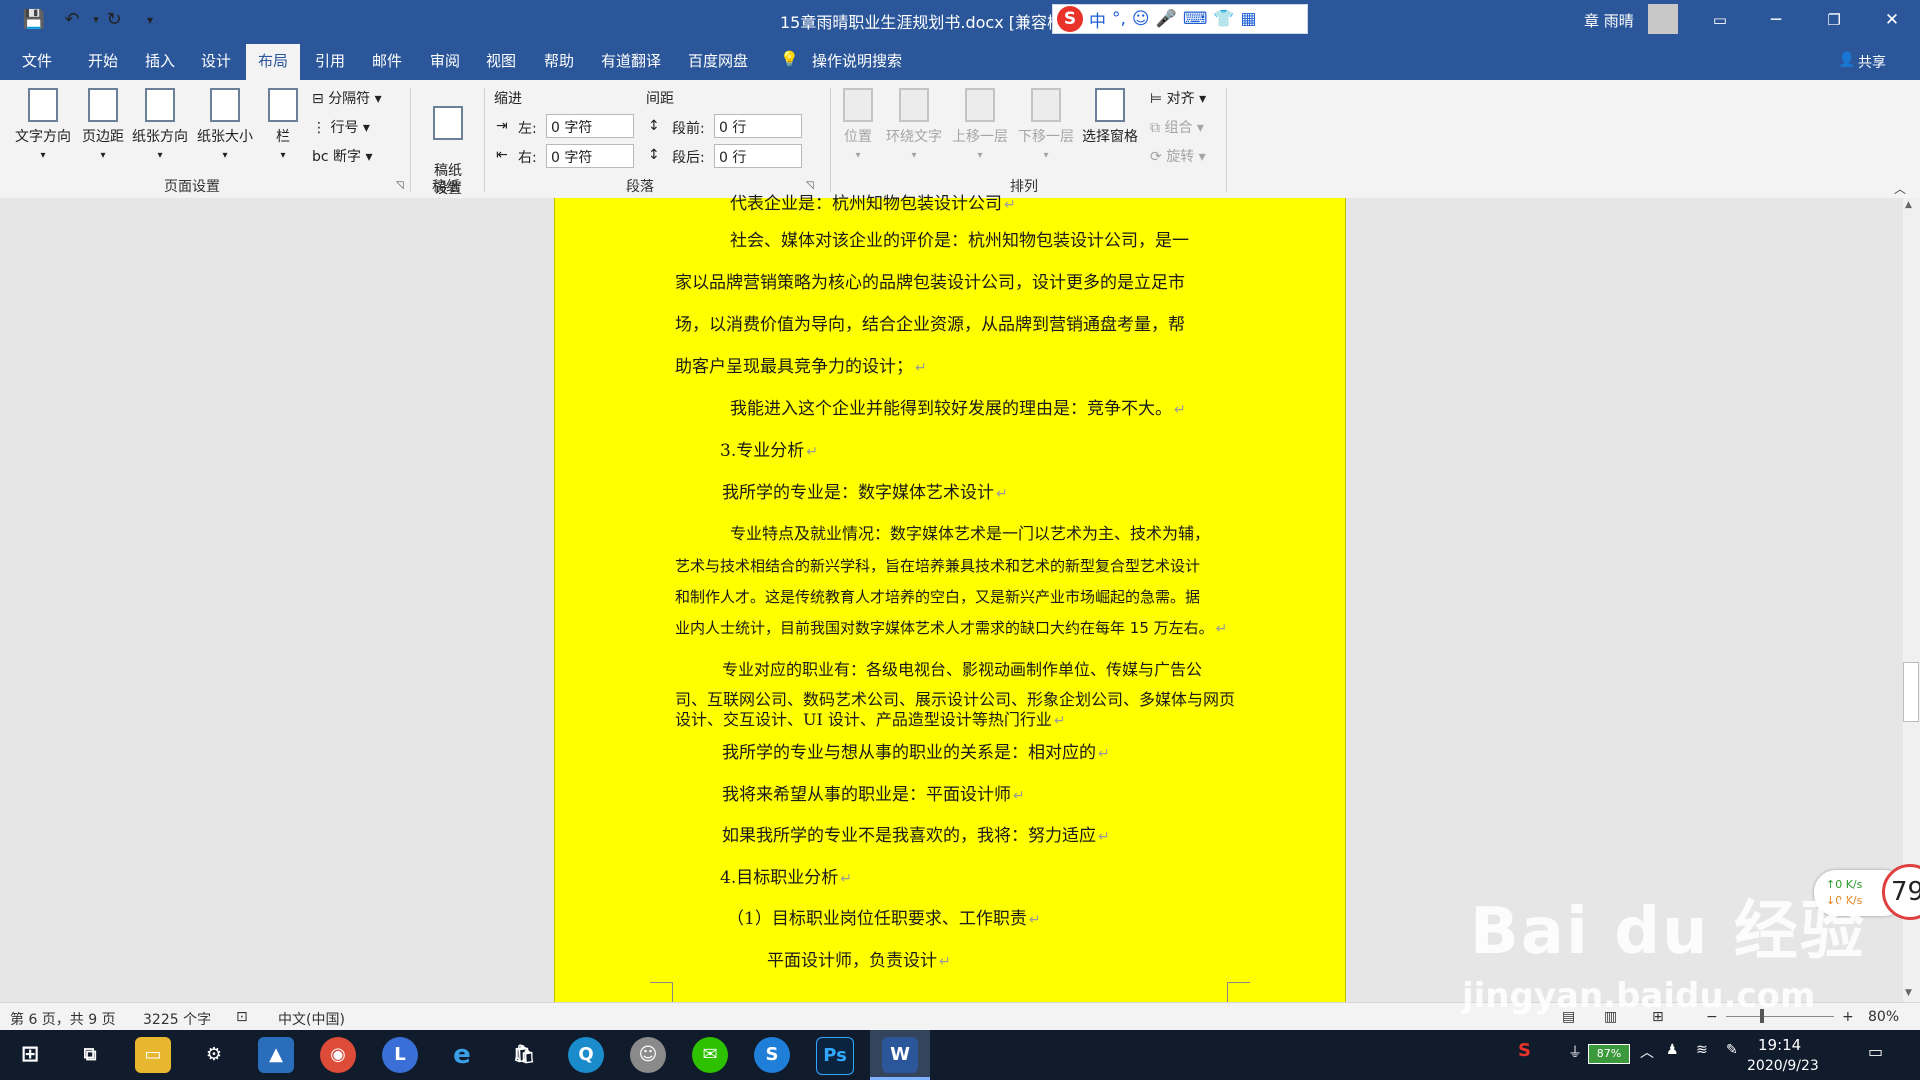  Describe the element at coordinates (446, 187) in the screenshot. I see `manuscript-group-label: 稿纸` at that location.